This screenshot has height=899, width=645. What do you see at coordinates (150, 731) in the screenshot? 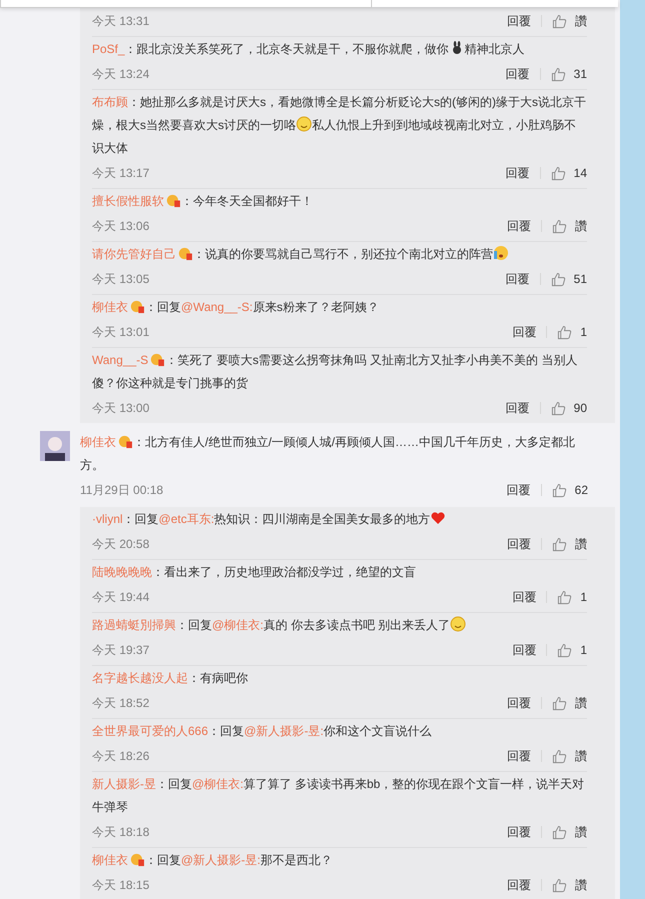
I see `user-link: 全世界最可爱的人666` at bounding box center [150, 731].